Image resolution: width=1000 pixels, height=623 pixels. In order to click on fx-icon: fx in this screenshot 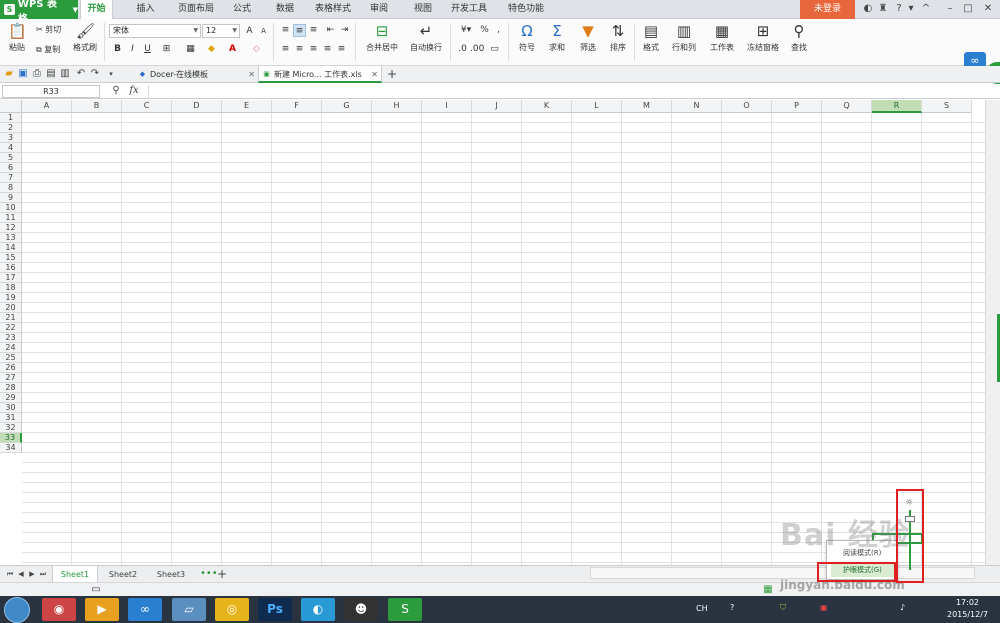, I will do `click(134, 91)`.